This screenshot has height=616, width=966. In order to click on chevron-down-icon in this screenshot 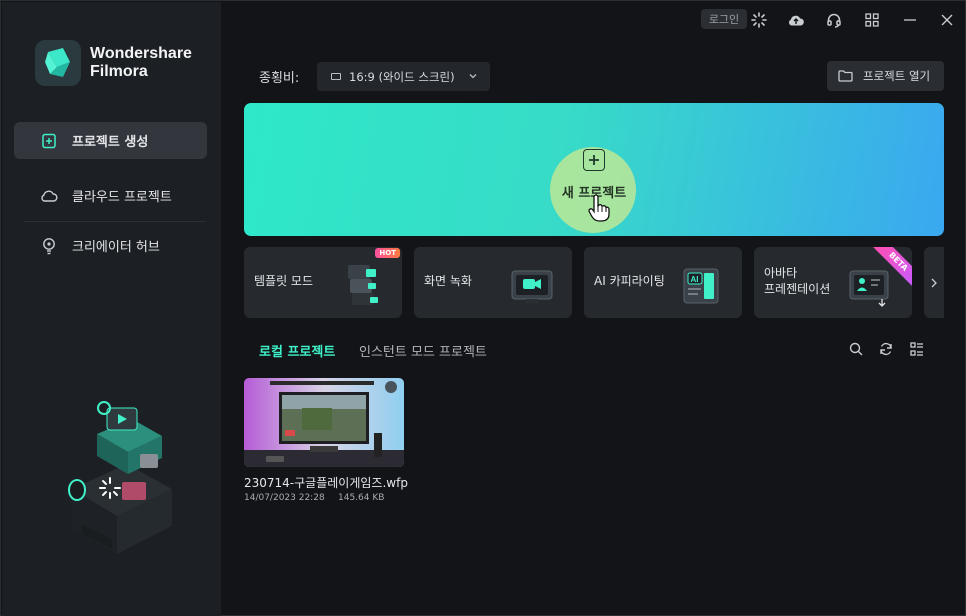, I will do `click(473, 77)`.